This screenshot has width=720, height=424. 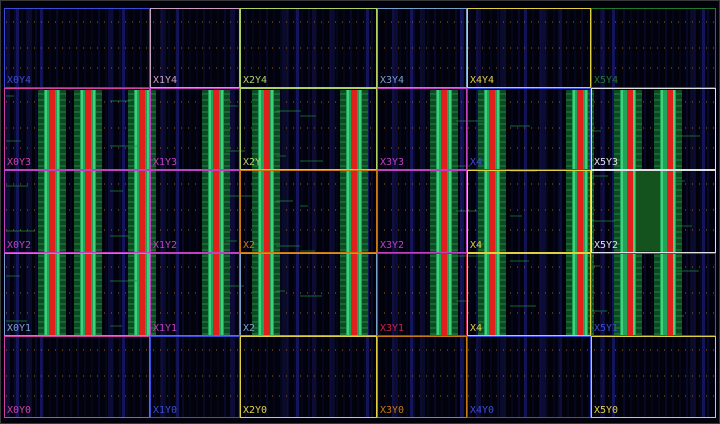 I want to click on clock-region-label: X0Y3, so click(x=19, y=162).